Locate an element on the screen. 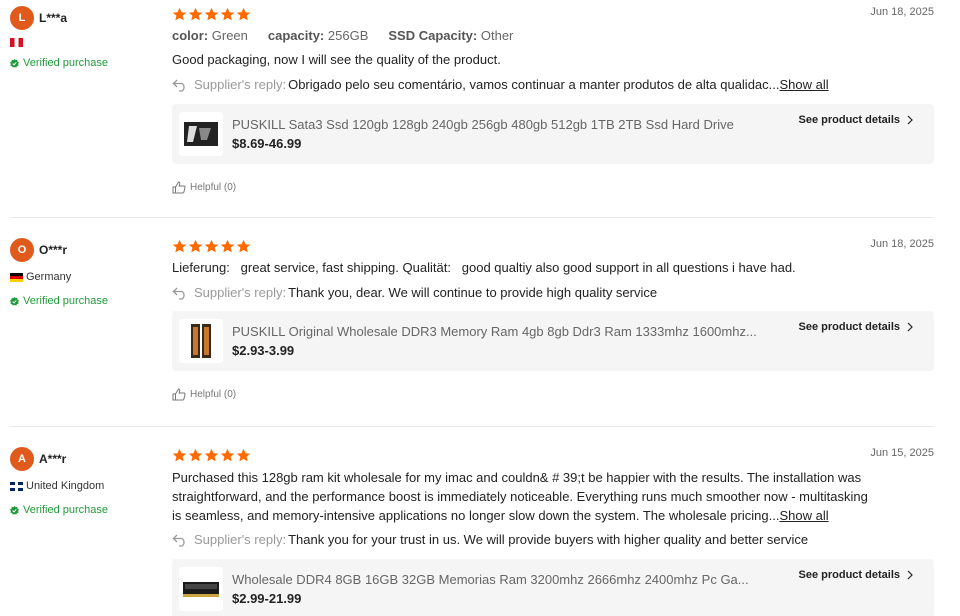 The width and height of the screenshot is (960, 616). product-price: $2.93-3.99 is located at coordinates (263, 350).